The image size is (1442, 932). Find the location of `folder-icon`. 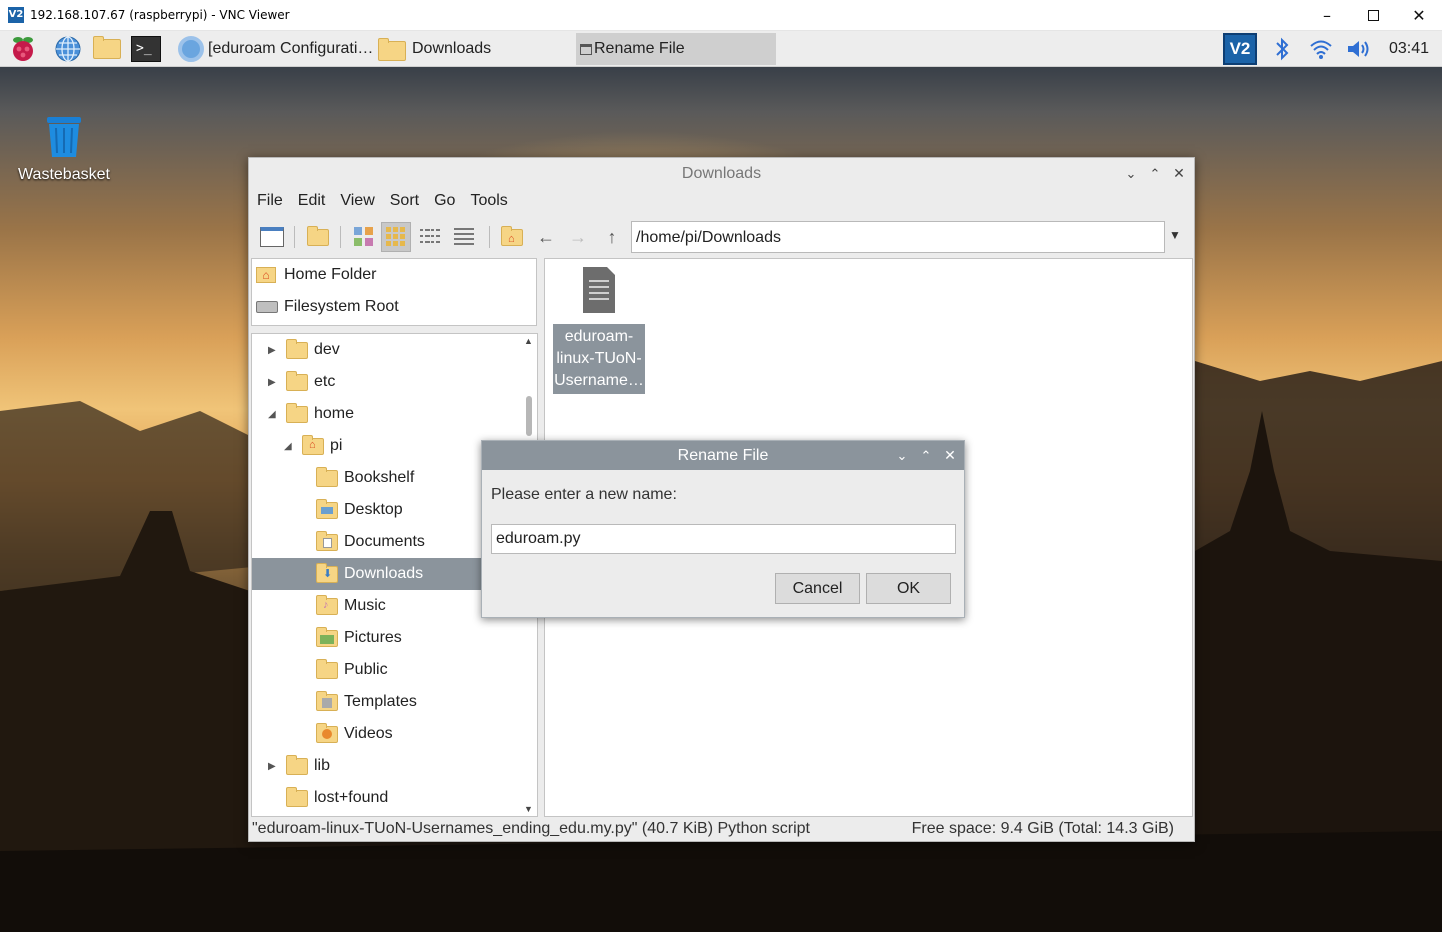

folder-icon is located at coordinates (392, 49).